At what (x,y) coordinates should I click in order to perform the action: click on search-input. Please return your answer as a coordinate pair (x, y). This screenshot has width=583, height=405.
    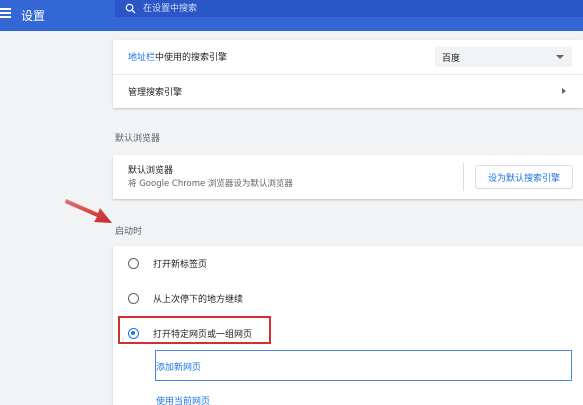
    Looking at the image, I should click on (353, 8).